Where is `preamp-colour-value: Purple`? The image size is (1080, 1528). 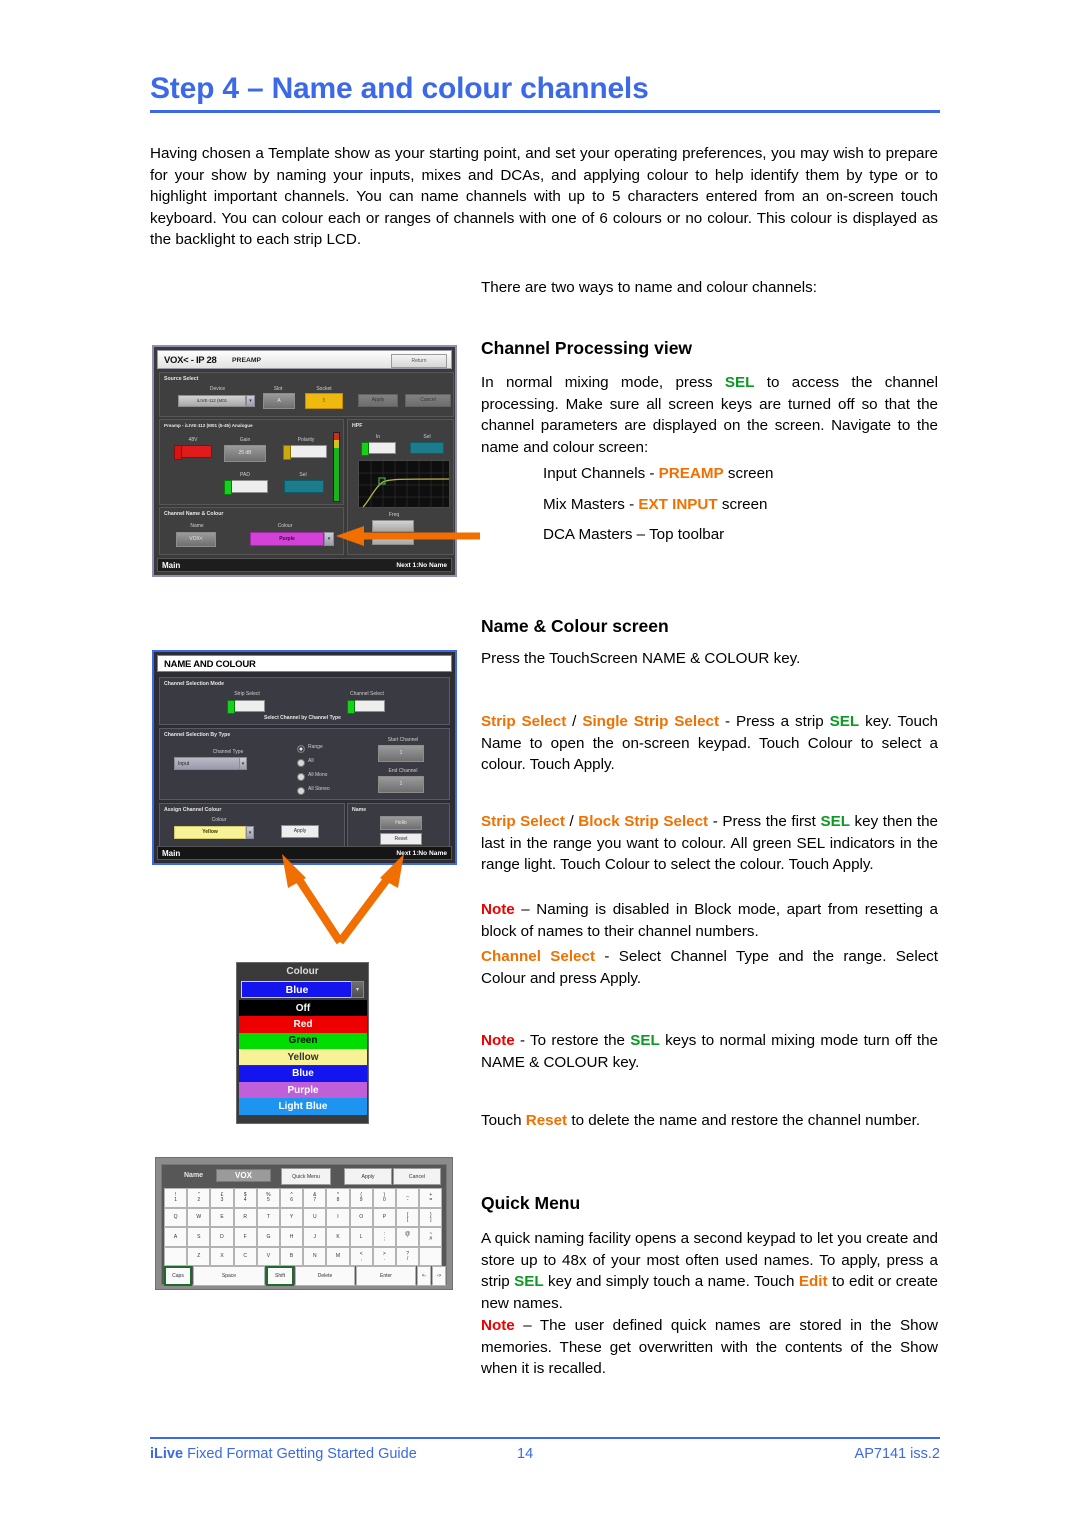 preamp-colour-value: Purple is located at coordinates (287, 539).